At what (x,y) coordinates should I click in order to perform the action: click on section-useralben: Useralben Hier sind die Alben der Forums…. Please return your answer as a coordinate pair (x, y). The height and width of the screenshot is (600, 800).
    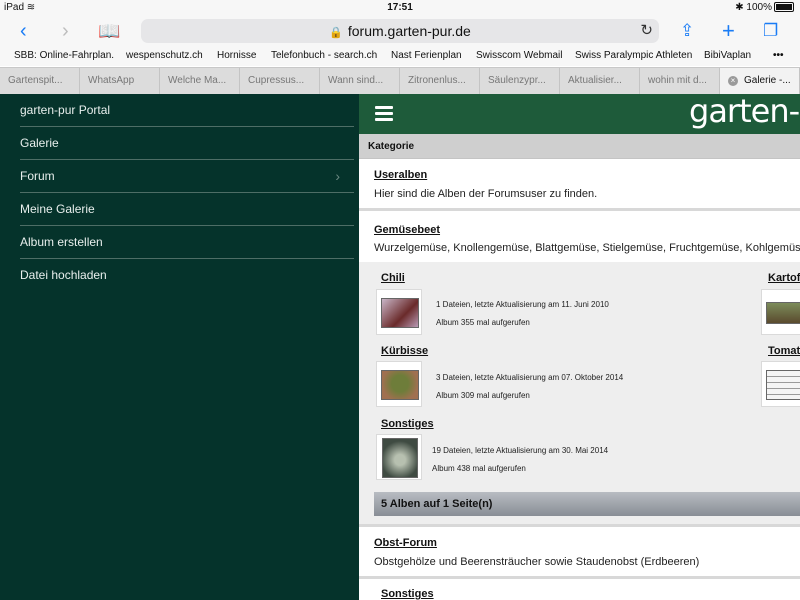
    Looking at the image, I should click on (579, 183).